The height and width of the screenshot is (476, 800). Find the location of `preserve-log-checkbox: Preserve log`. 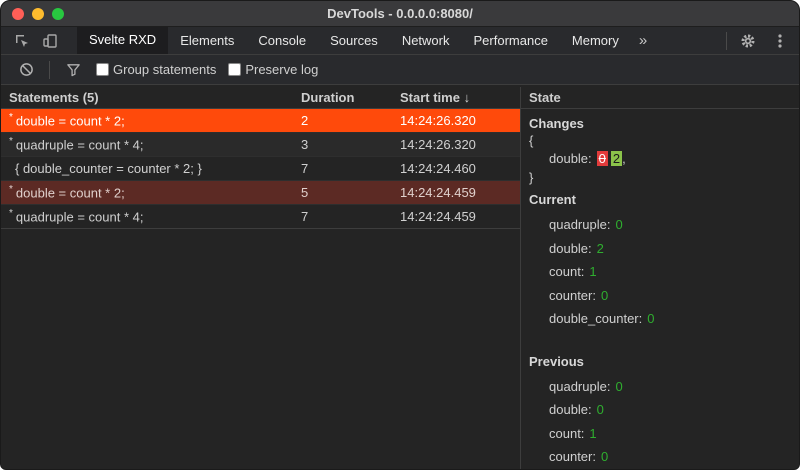

preserve-log-checkbox: Preserve log is located at coordinates (273, 69).